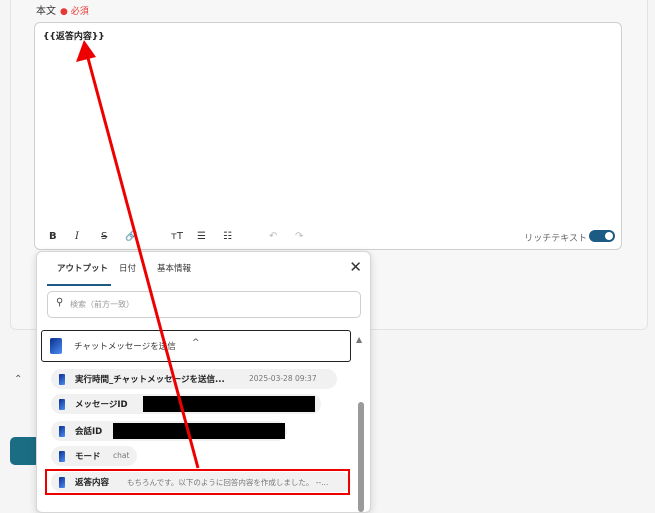 This screenshot has height=513, width=655. I want to click on list-item: メッセージID, so click(186, 404).